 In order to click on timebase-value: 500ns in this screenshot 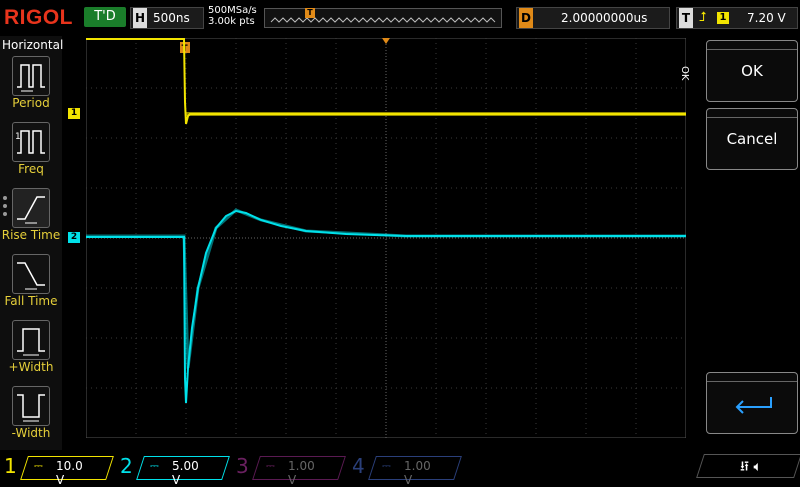, I will do `click(171, 18)`.